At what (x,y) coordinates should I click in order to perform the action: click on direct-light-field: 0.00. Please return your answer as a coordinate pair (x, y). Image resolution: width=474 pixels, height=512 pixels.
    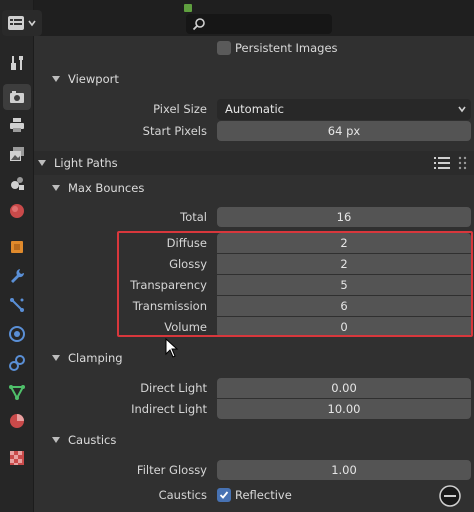
    Looking at the image, I should click on (344, 388).